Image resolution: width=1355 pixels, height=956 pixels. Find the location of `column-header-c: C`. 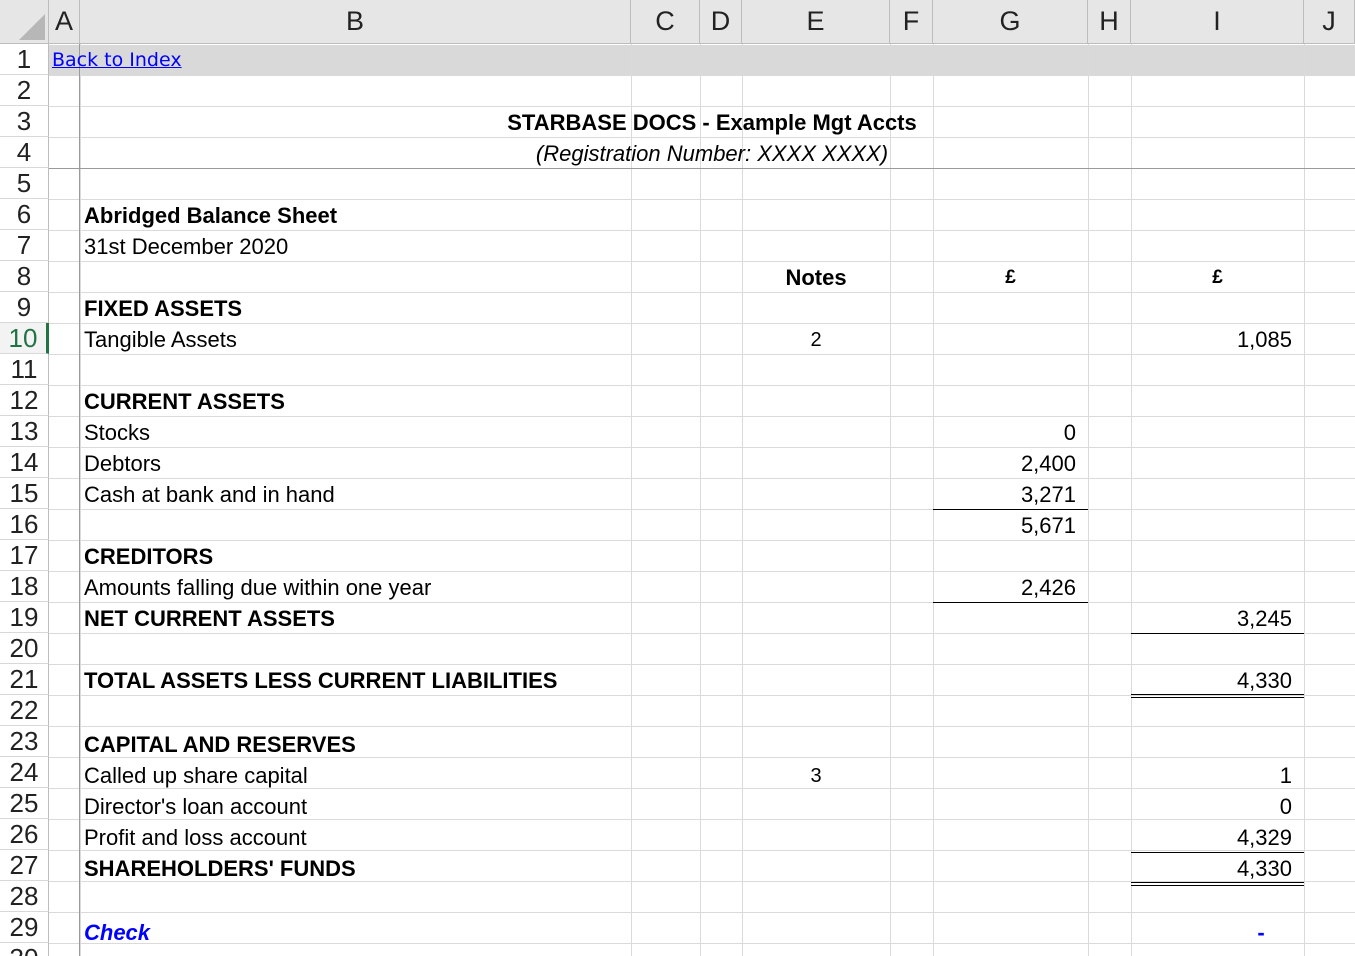

column-header-c: C is located at coordinates (665, 22).